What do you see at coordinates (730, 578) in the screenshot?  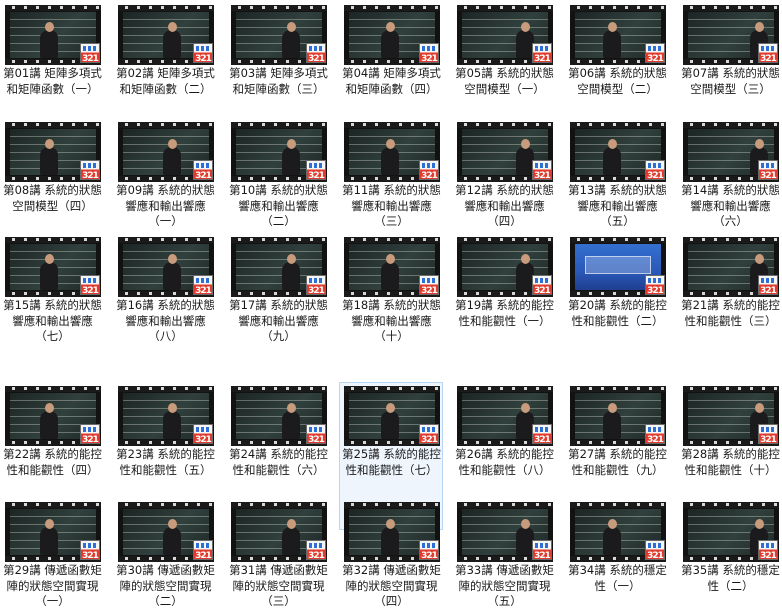 I see `video-file-name: 第35講 系統的穩定性（二）` at bounding box center [730, 578].